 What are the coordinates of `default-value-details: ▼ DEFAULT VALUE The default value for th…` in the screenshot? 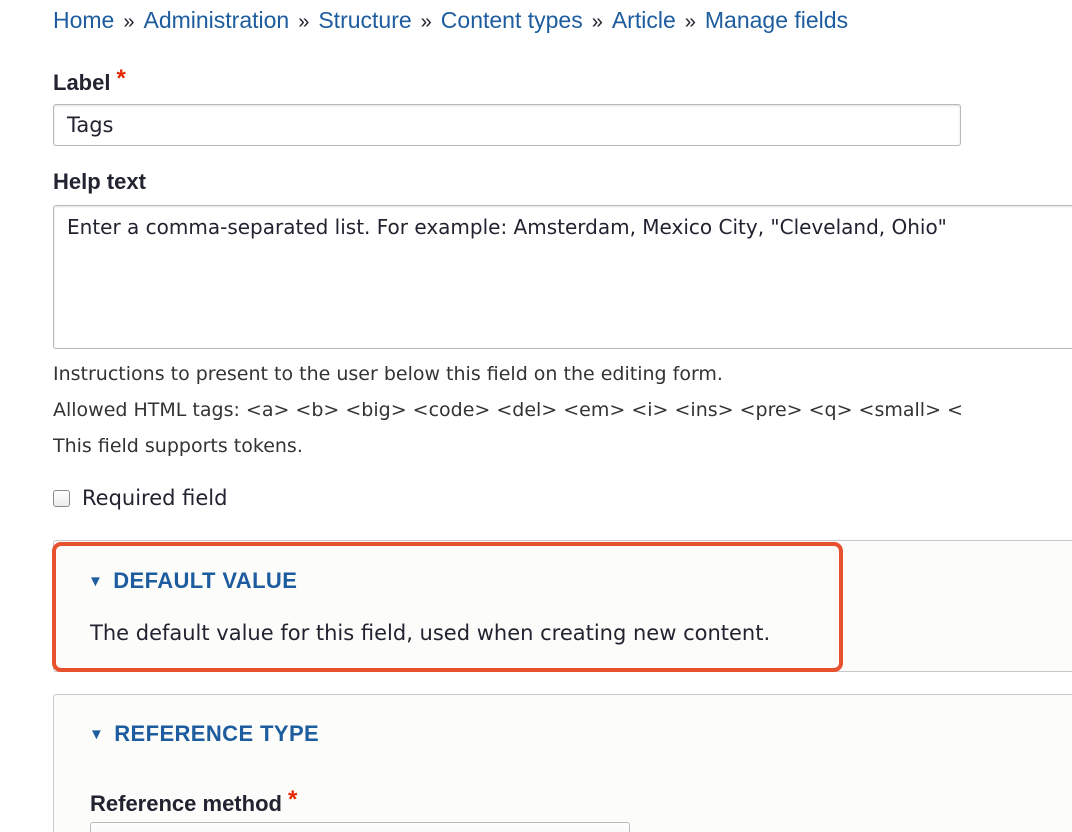 It's located at (447, 607).